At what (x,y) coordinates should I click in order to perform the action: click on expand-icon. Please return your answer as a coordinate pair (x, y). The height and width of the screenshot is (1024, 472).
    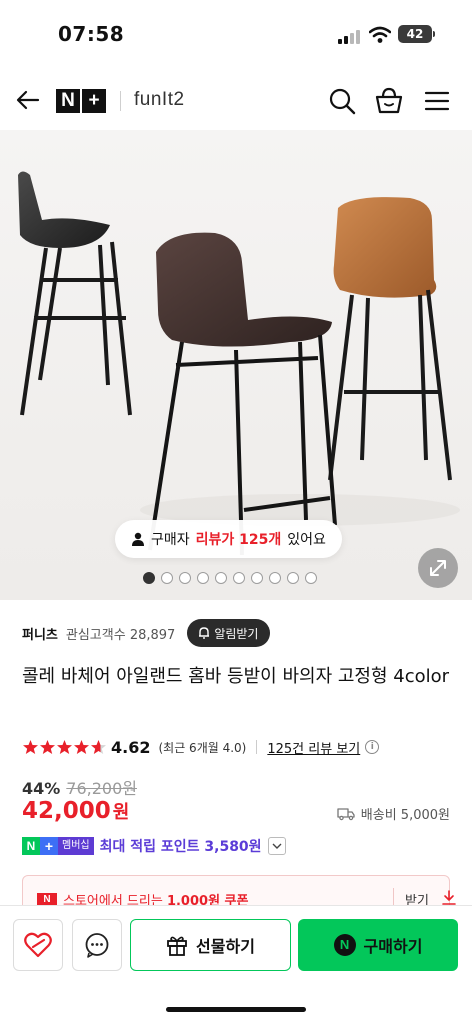
    Looking at the image, I should click on (438, 568).